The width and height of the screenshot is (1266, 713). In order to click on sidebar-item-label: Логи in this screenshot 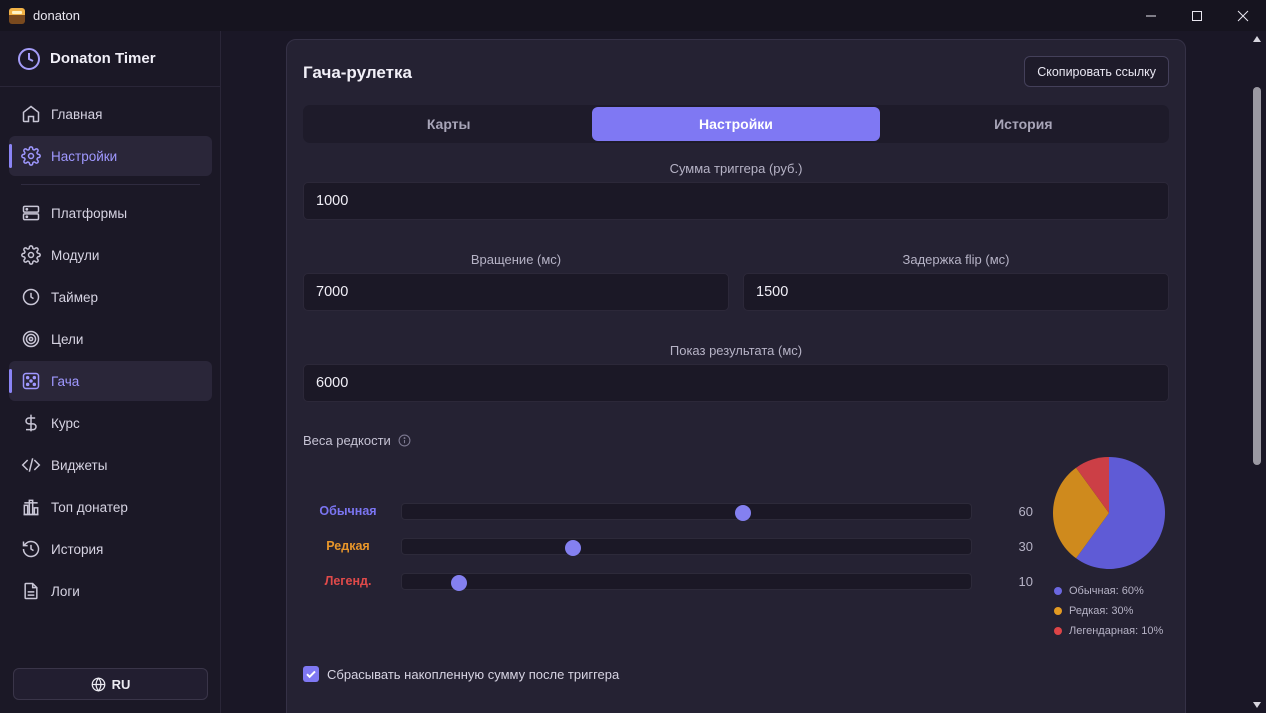, I will do `click(65, 591)`.